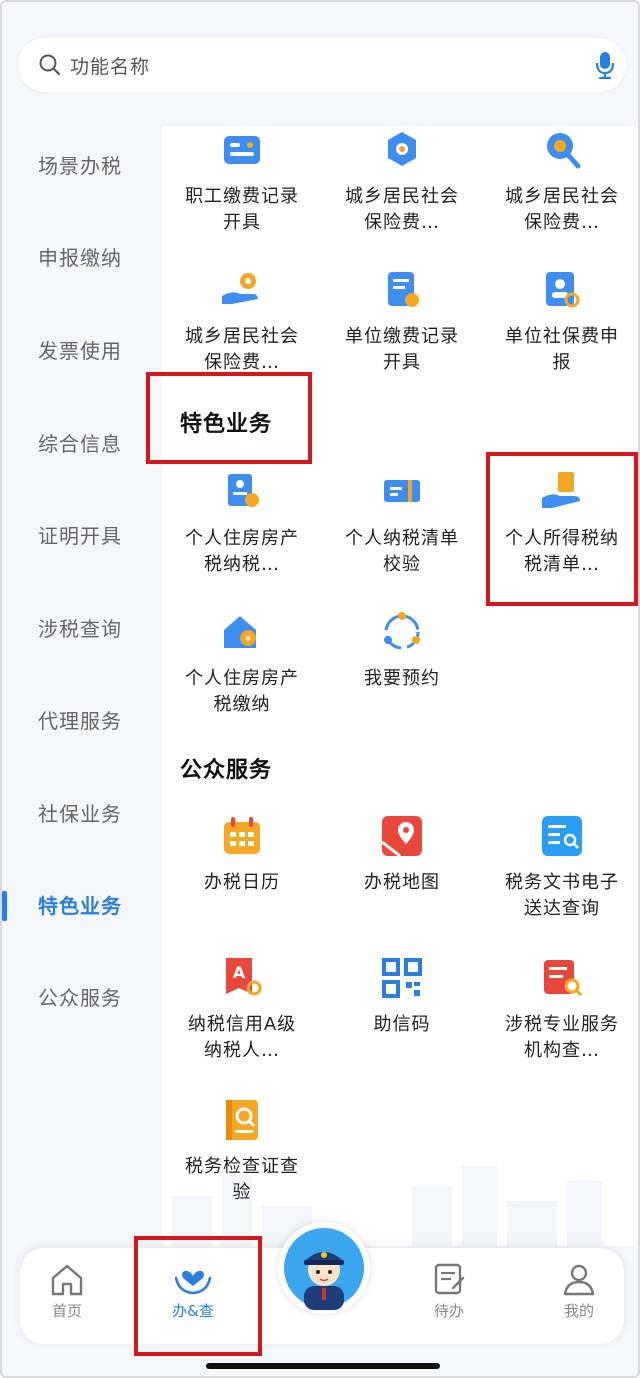 Image resolution: width=640 pixels, height=1378 pixels. Describe the element at coordinates (67, 1280) in the screenshot. I see `home-icon` at that location.